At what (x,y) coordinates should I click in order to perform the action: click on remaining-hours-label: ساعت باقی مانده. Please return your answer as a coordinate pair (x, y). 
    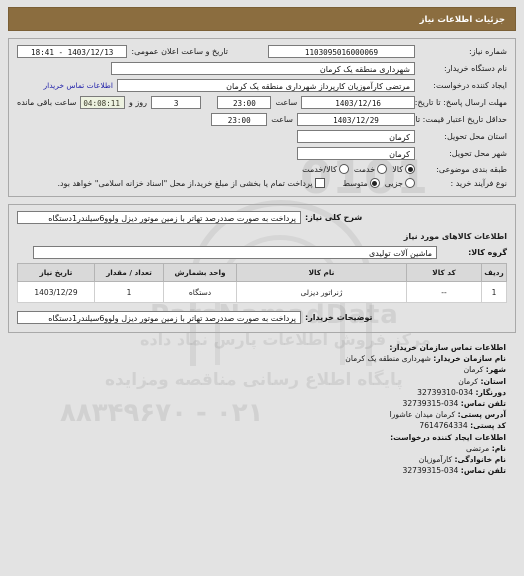
    Looking at the image, I should click on (47, 102).